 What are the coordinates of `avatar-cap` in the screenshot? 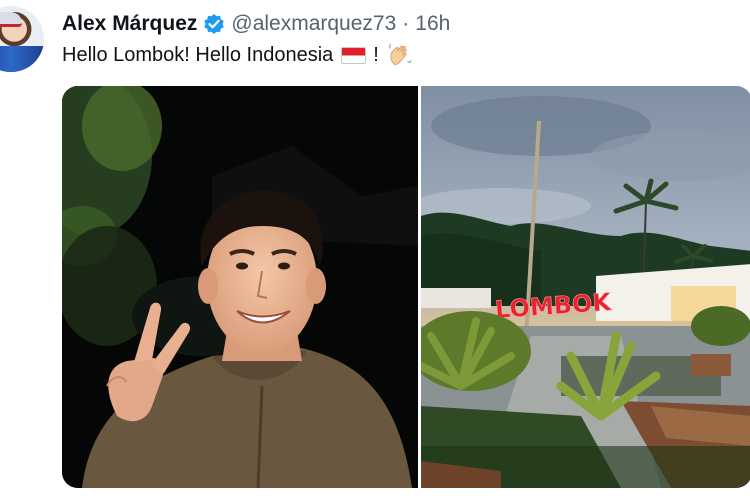 It's located at (11, 19).